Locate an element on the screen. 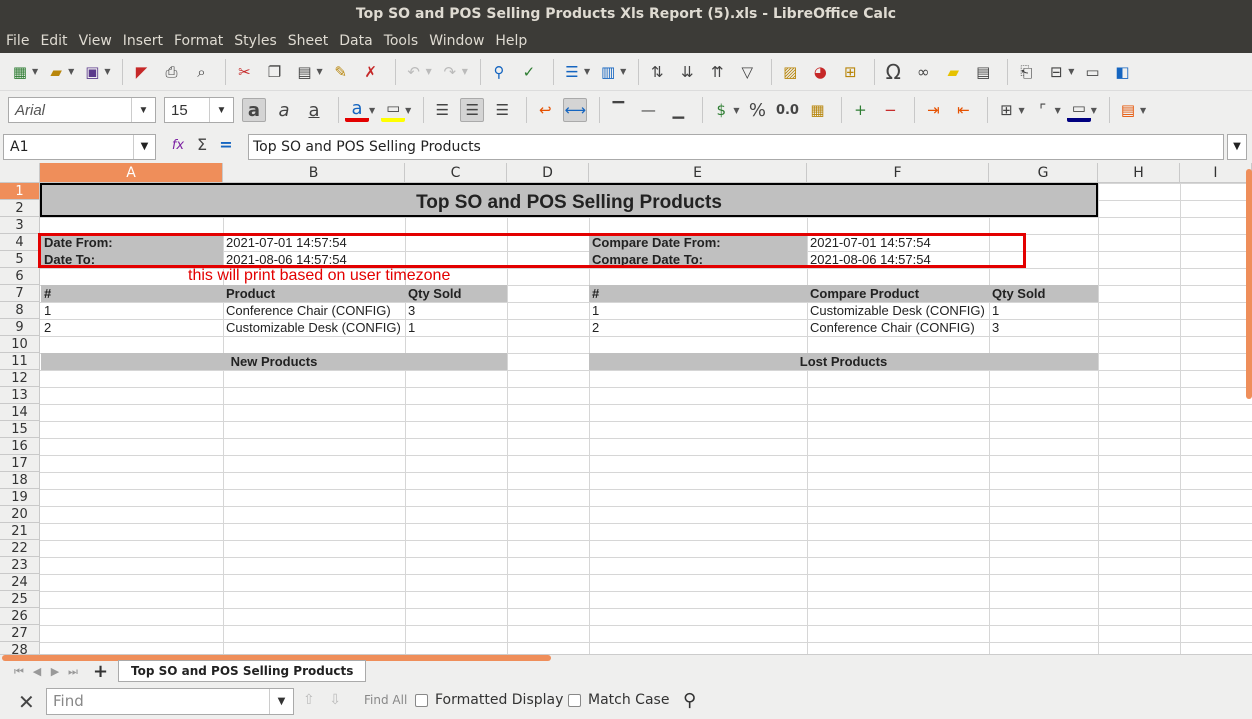 The width and height of the screenshot is (1252, 719). row-header: 2 is located at coordinates (20, 208).